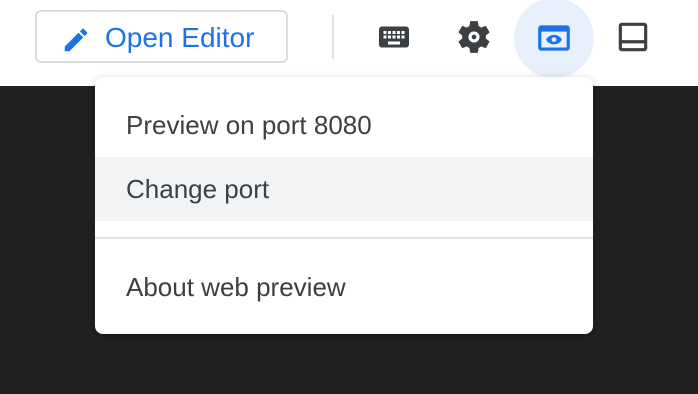 This screenshot has width=698, height=394. Describe the element at coordinates (198, 188) in the screenshot. I see `menu-item-label: Change port` at that location.